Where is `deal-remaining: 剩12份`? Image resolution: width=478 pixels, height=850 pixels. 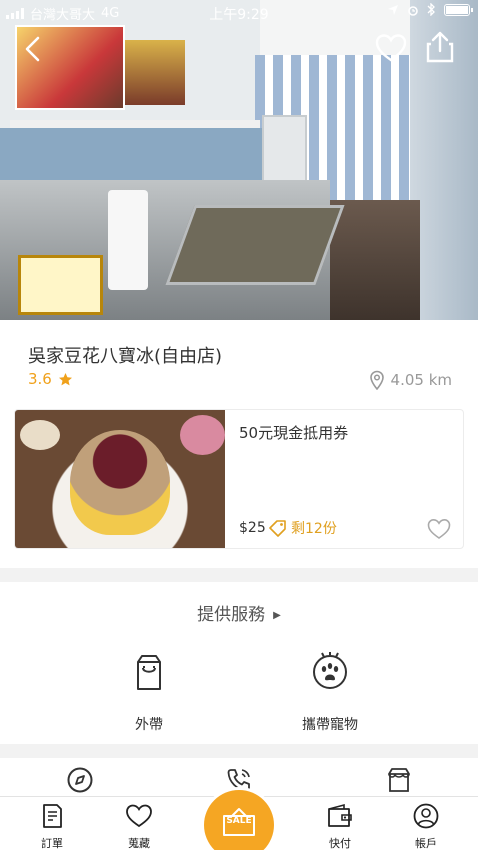
deal-remaining: 剩12份 is located at coordinates (302, 528).